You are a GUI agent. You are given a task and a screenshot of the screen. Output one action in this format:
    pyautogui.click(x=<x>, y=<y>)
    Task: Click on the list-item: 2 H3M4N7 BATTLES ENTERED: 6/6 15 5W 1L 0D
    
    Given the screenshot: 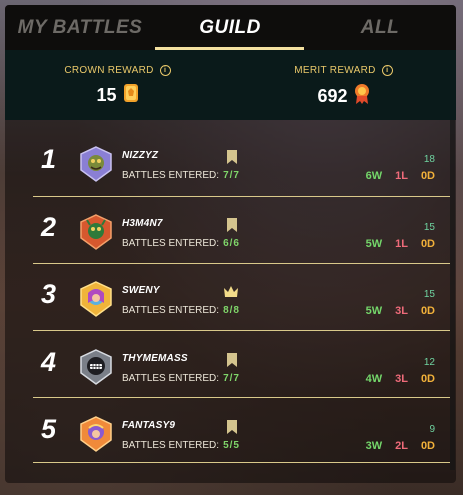 What is the action you would take?
    pyautogui.click(x=230, y=230)
    